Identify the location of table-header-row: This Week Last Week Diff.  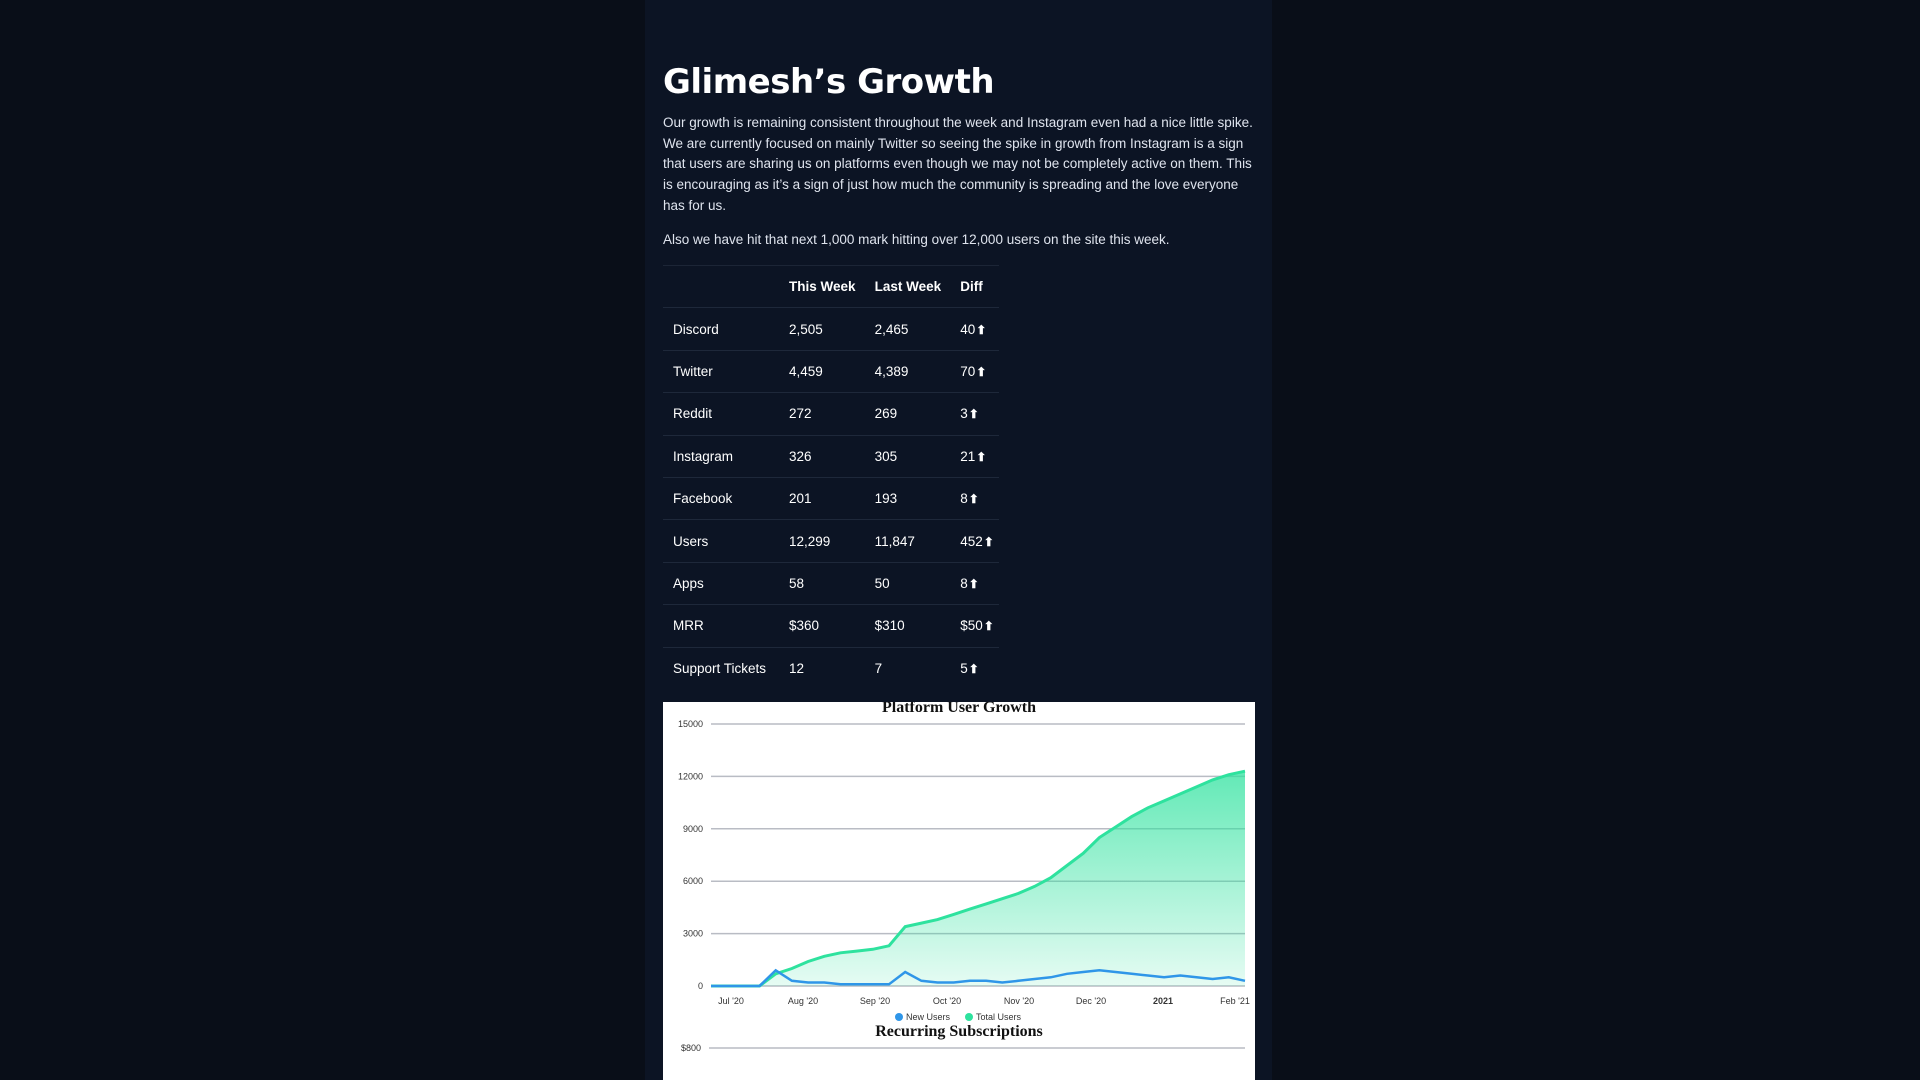
(831, 286).